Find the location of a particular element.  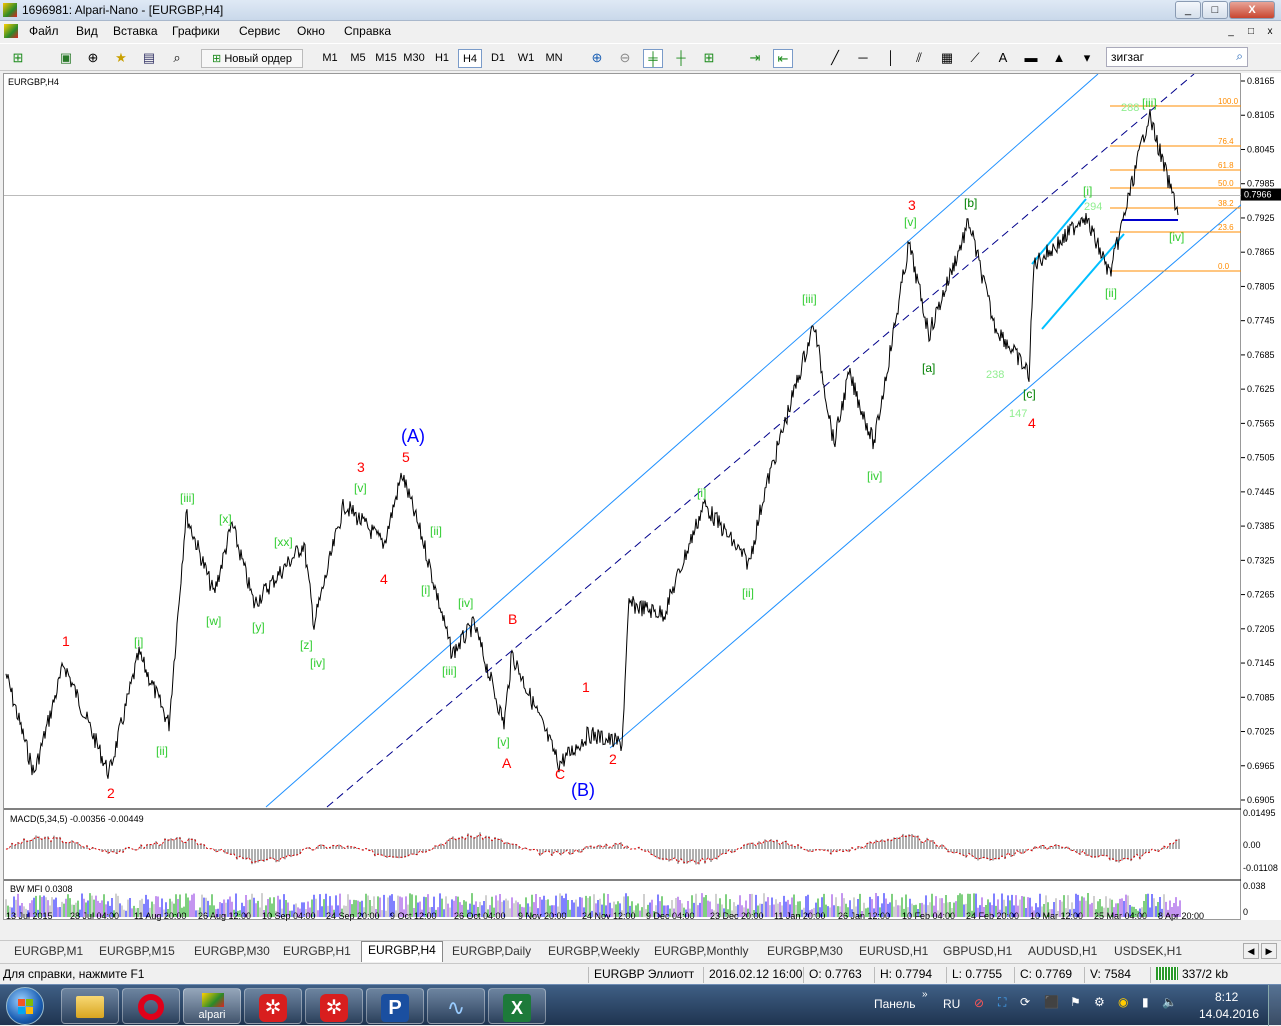

timeframe-mn-button: MN is located at coordinates (554, 58).